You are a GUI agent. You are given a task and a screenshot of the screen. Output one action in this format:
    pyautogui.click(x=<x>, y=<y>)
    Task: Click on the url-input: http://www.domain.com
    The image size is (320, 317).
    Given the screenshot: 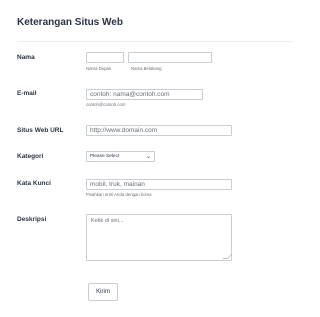 What is the action you would take?
    pyautogui.click(x=159, y=130)
    